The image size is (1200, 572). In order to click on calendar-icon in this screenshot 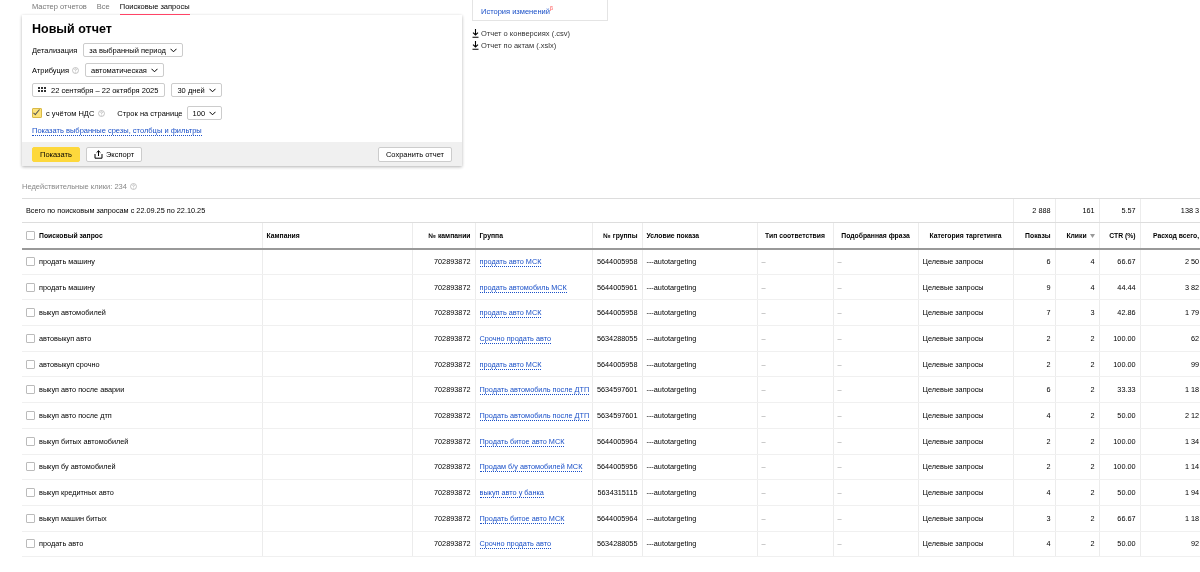, I will do `click(42, 90)`.